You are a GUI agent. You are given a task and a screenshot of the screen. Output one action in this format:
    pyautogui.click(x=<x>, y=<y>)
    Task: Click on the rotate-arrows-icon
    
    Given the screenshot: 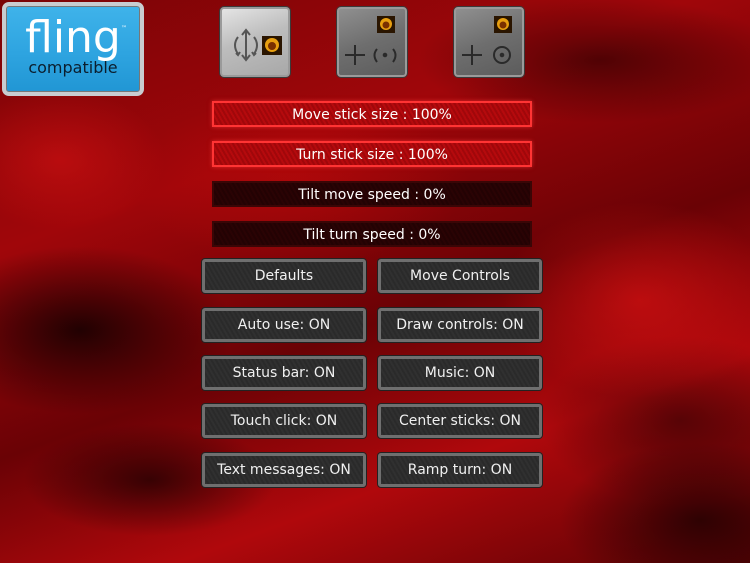 What is the action you would take?
    pyautogui.click(x=246, y=45)
    